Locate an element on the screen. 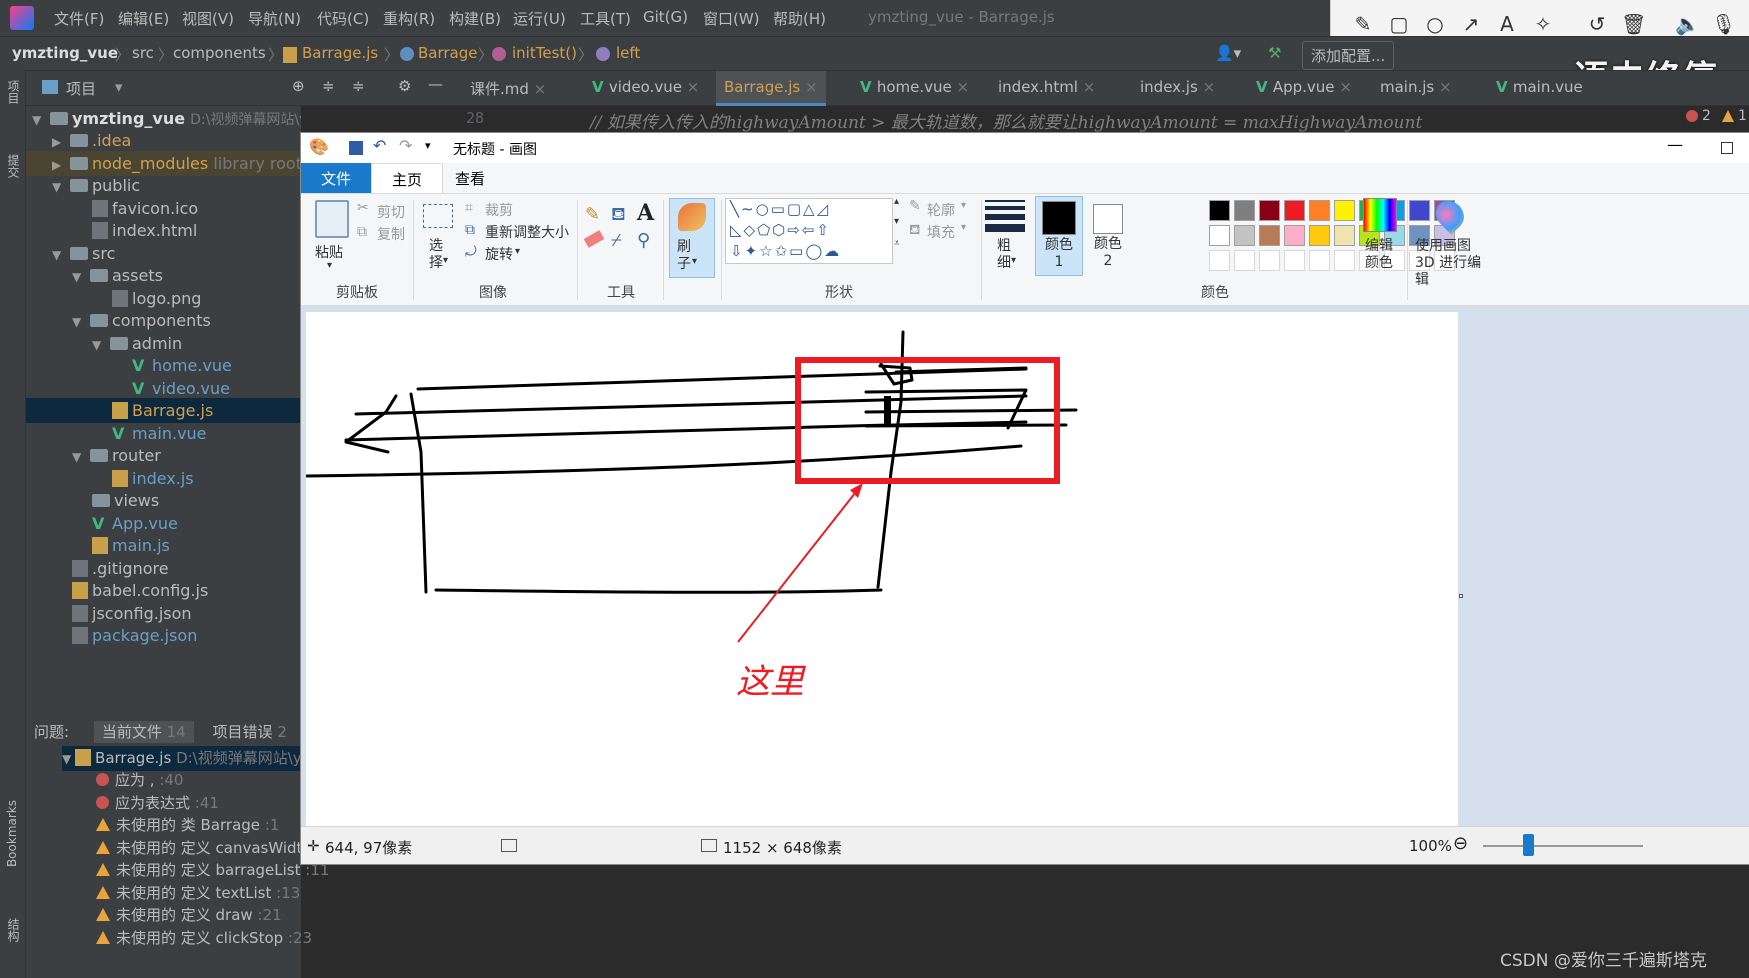 The width and height of the screenshot is (1749, 978). warning-indicator-icon is located at coordinates (1728, 116).